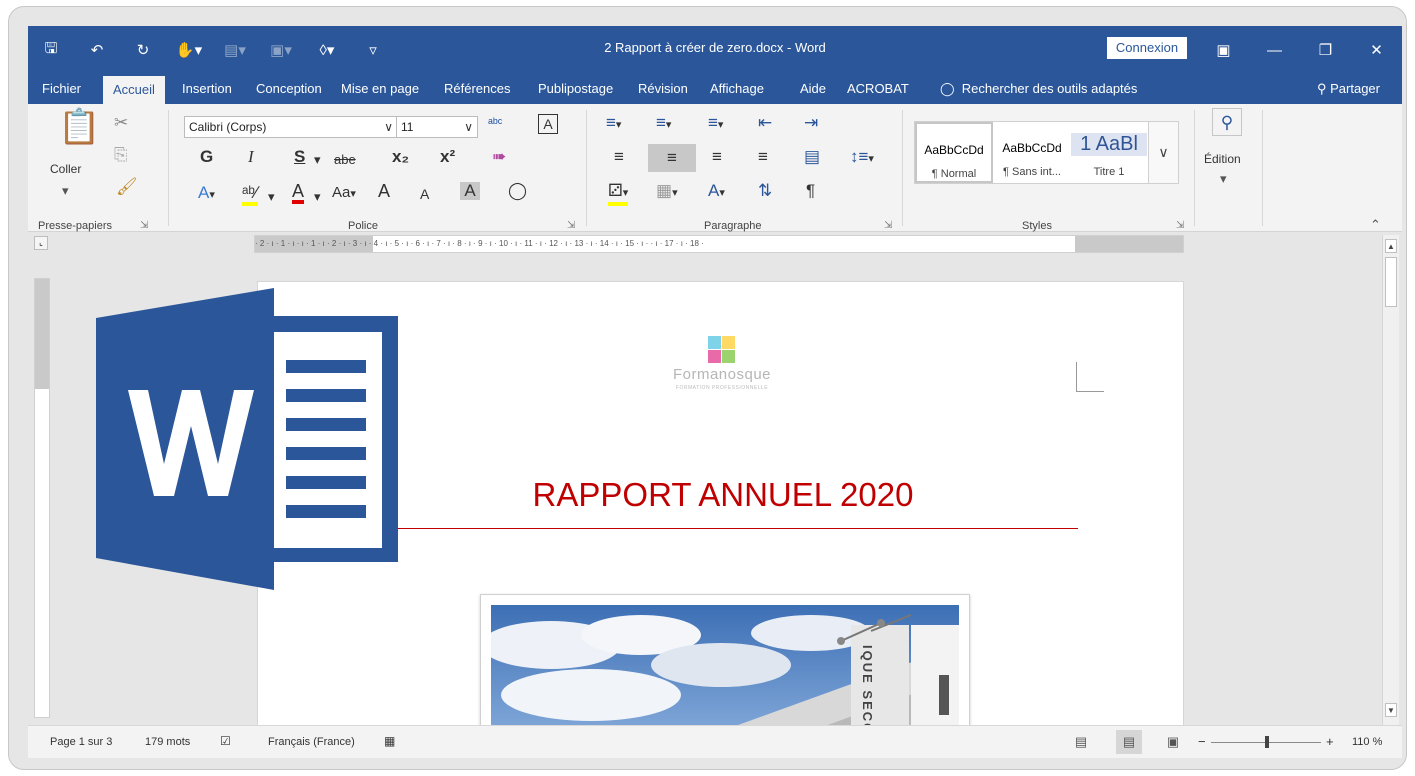  I want to click on tell-me-search: ◯ Rechercher des outils adaptés, so click(1038, 89).